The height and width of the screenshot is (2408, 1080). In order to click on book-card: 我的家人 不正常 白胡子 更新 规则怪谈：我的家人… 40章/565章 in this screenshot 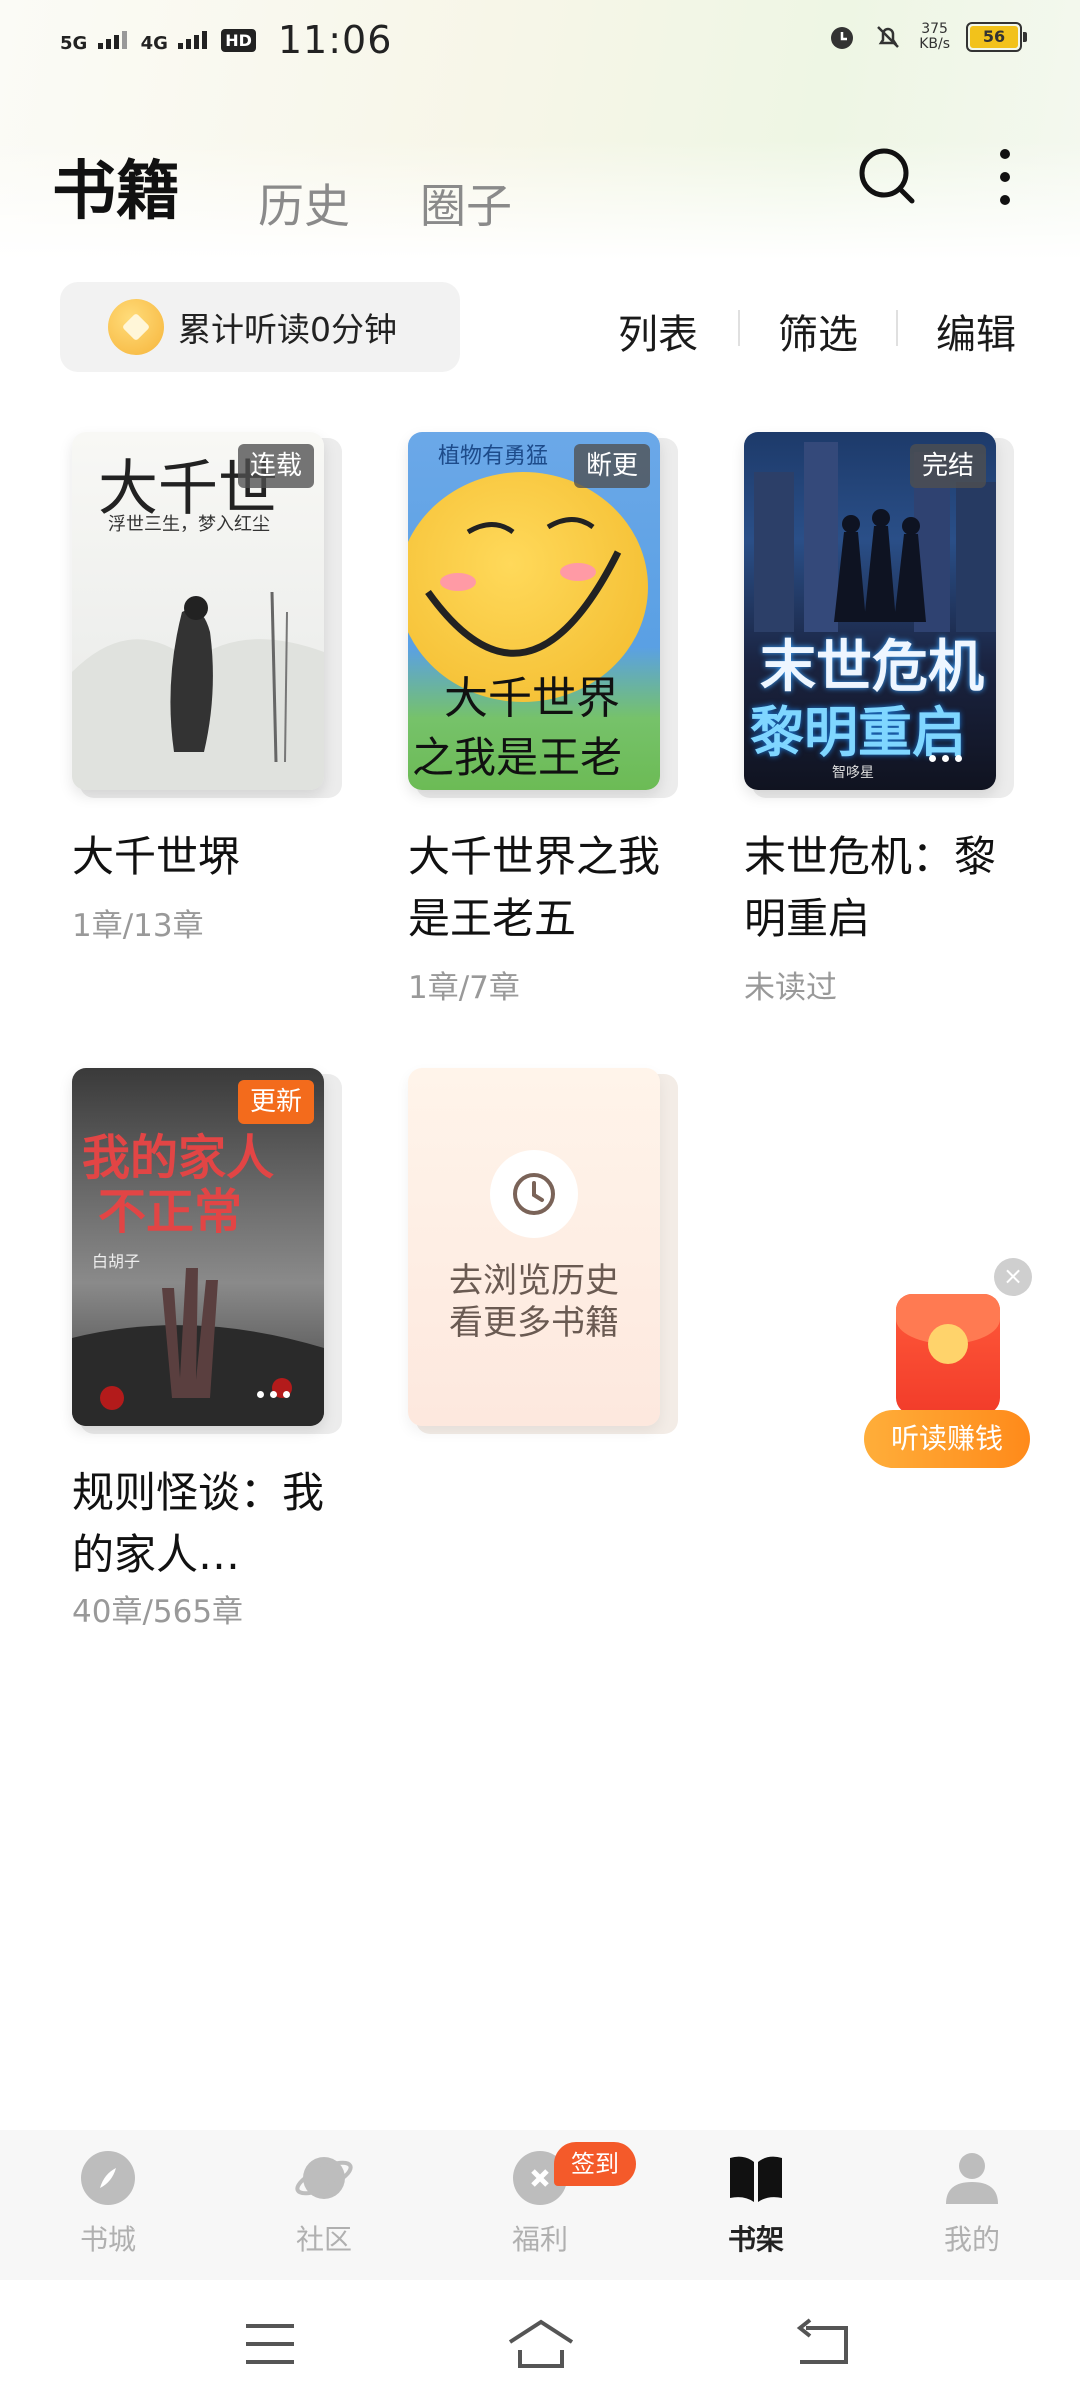, I will do `click(207, 1349)`.